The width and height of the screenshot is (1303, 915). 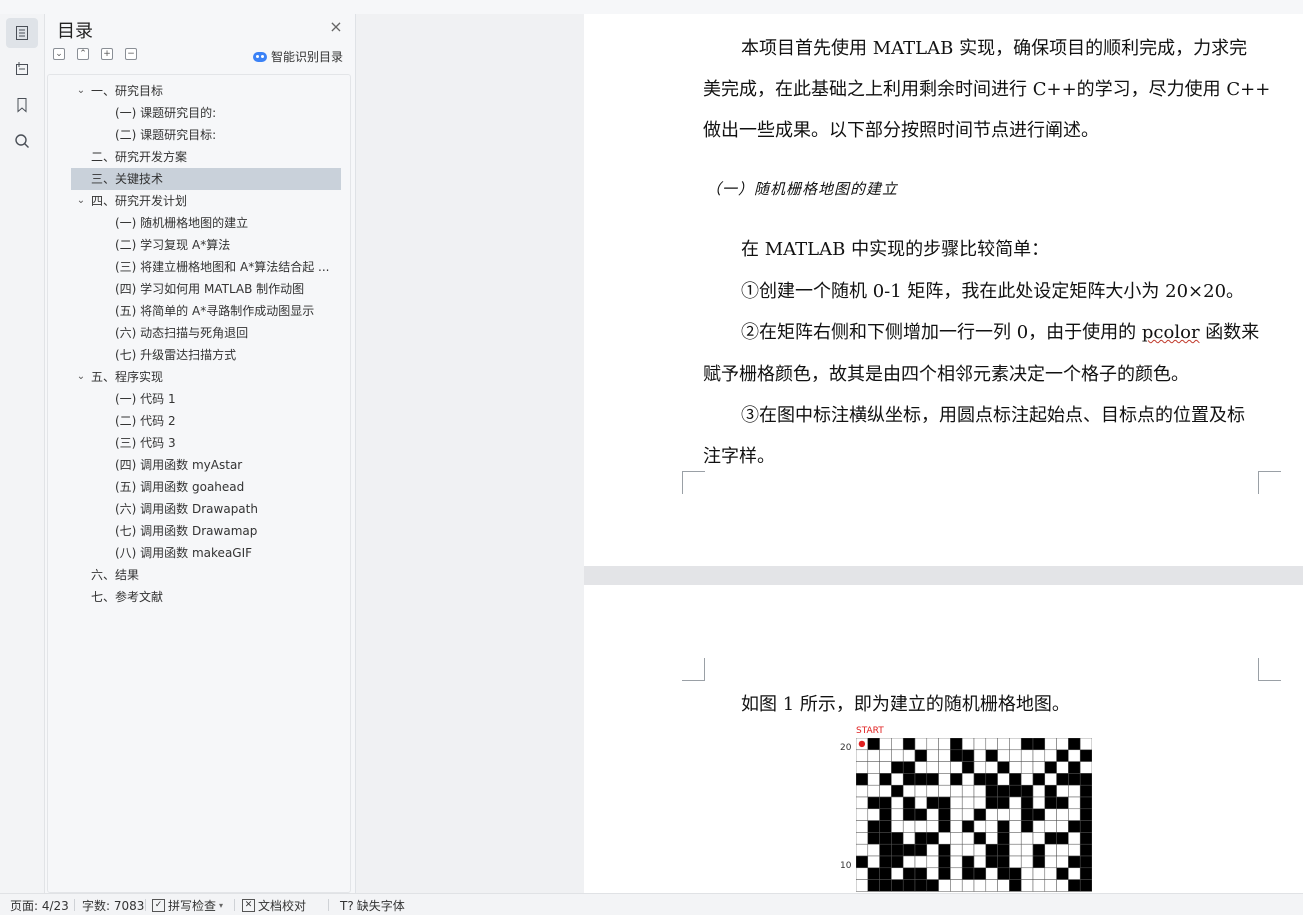 What do you see at coordinates (206, 553) in the screenshot?
I see `toc-item: (八) 调用函数 makeaGIF` at bounding box center [206, 553].